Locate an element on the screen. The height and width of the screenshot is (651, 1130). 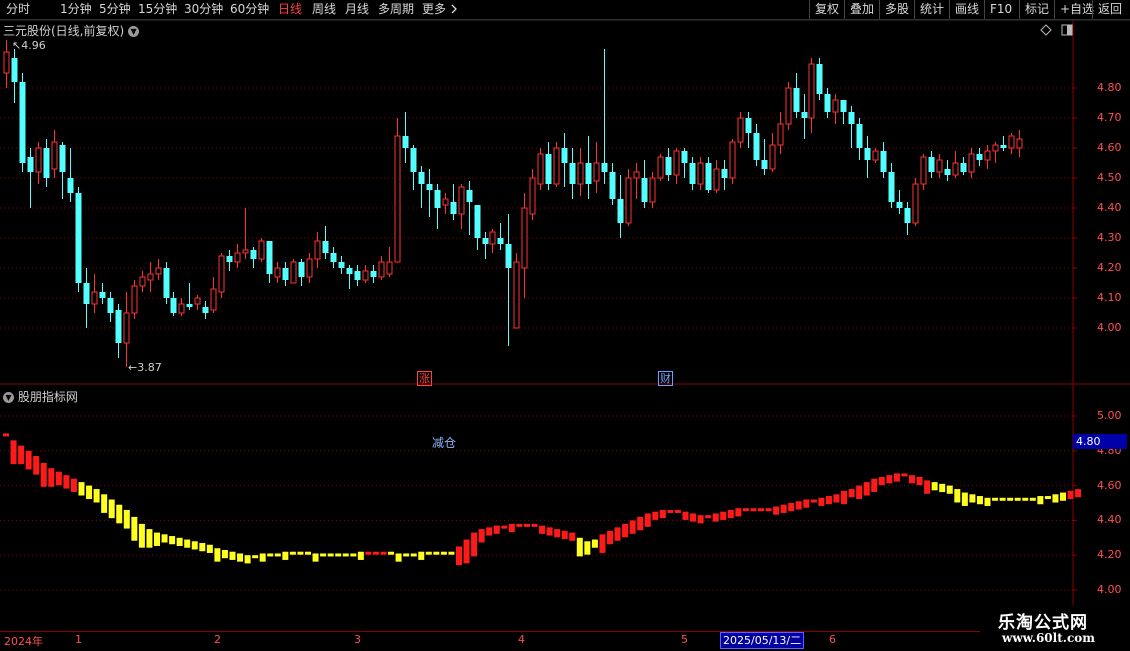
watermark-url: www.60lt.com is located at coordinates (1048, 638).